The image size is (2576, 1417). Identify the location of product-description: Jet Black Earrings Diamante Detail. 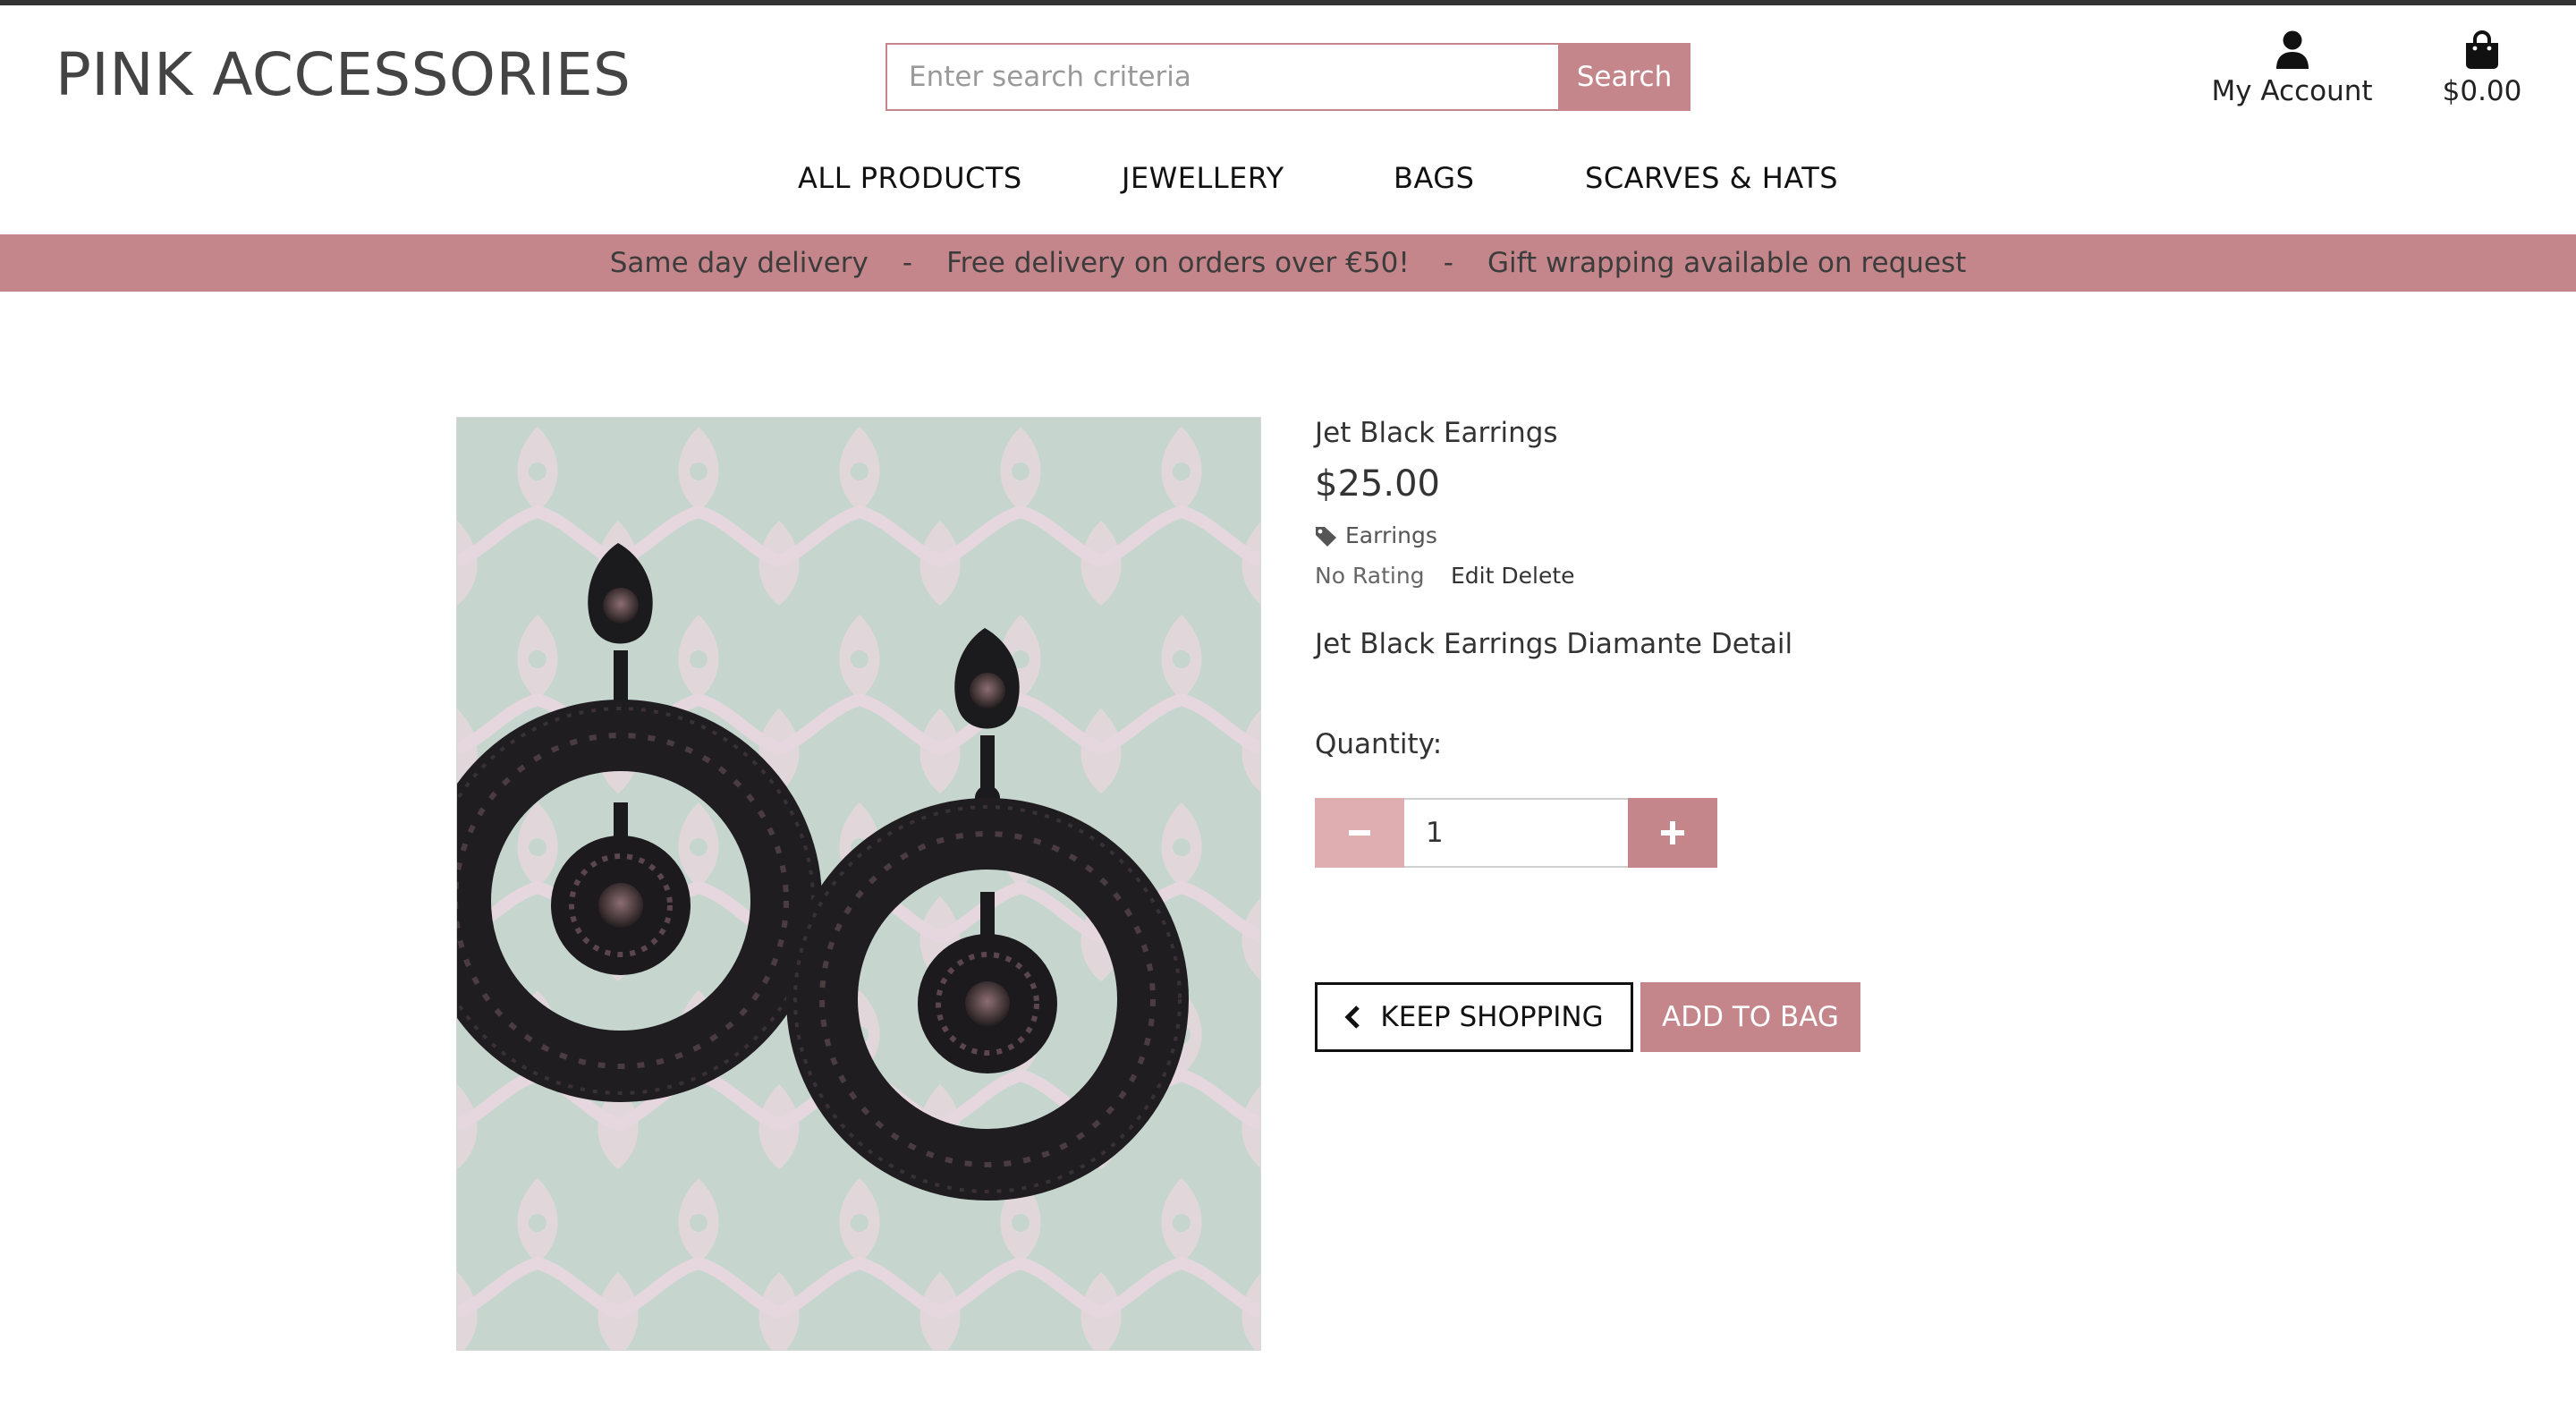
(1554, 644).